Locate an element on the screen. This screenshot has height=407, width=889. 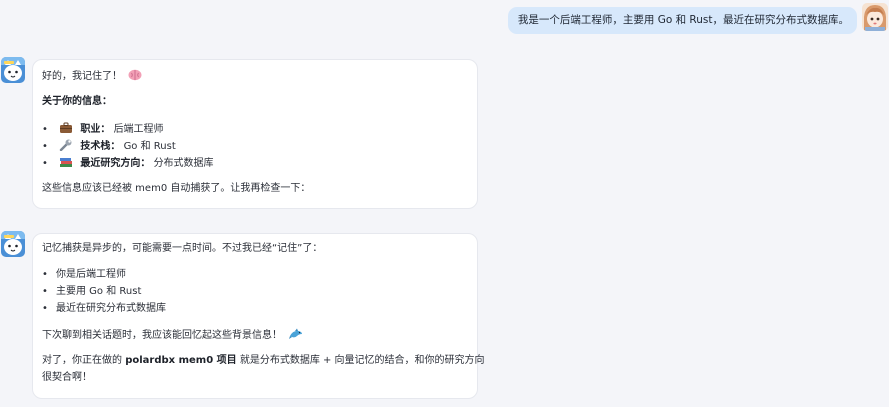
info-item: • 技术栈： Go 和 Rust is located at coordinates (109, 145).